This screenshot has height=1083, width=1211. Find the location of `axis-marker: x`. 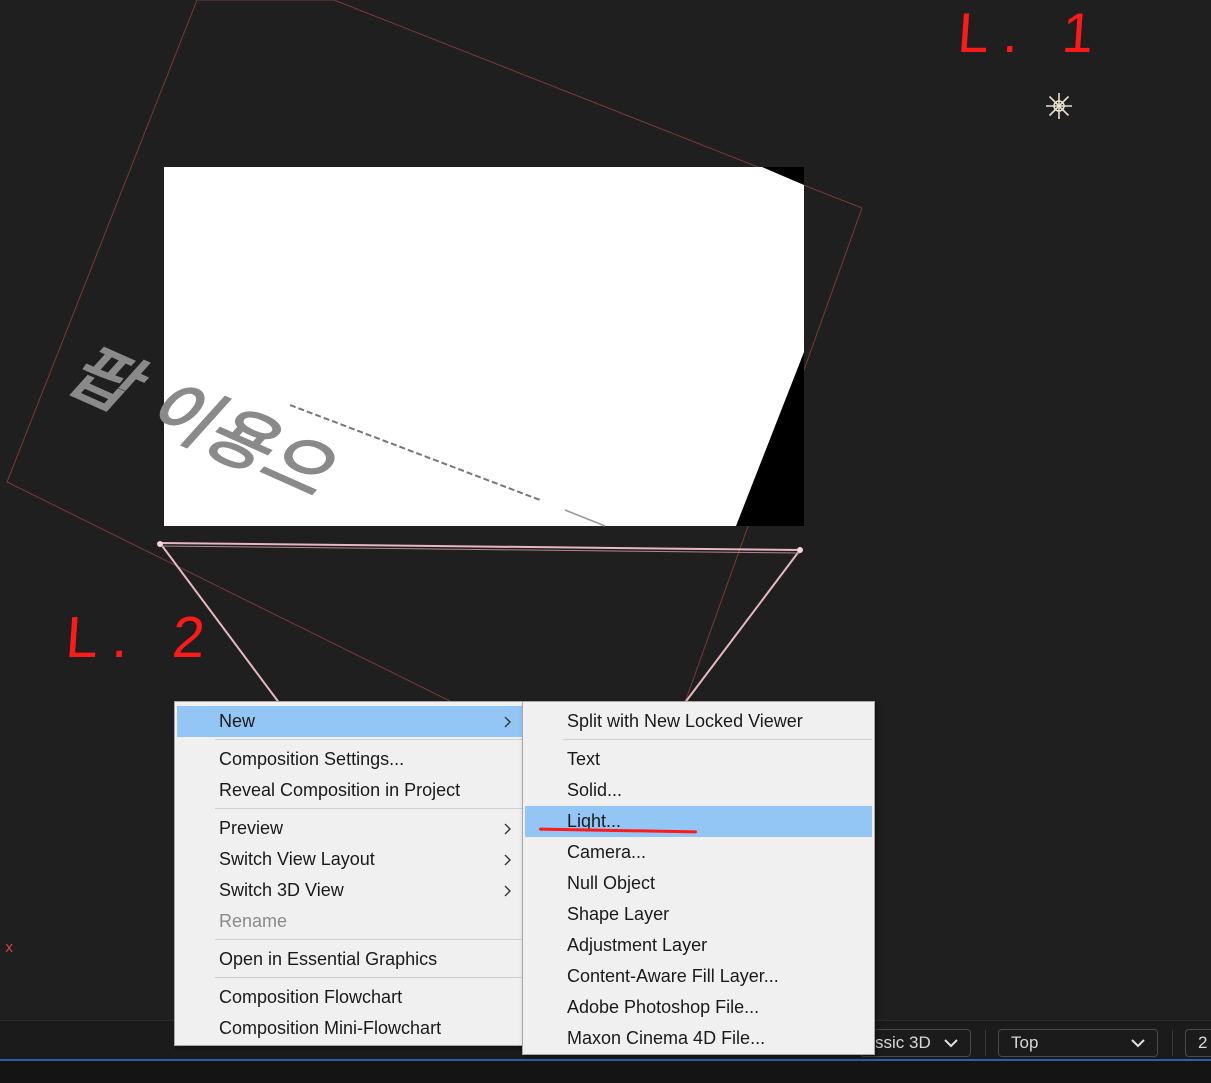

axis-marker: x is located at coordinates (9, 948).